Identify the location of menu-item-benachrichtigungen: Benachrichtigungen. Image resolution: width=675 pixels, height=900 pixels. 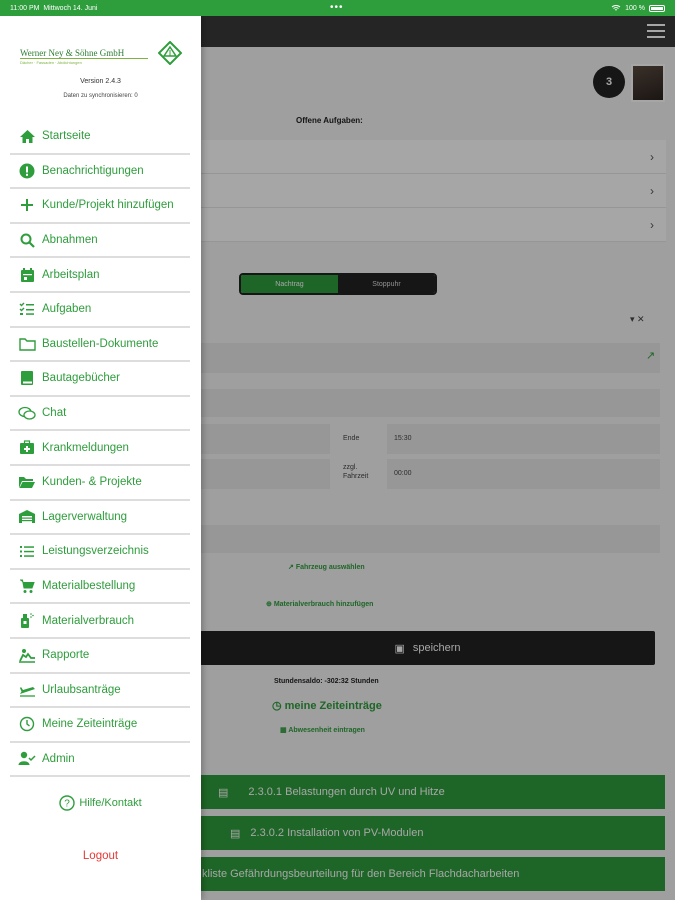
(100, 172).